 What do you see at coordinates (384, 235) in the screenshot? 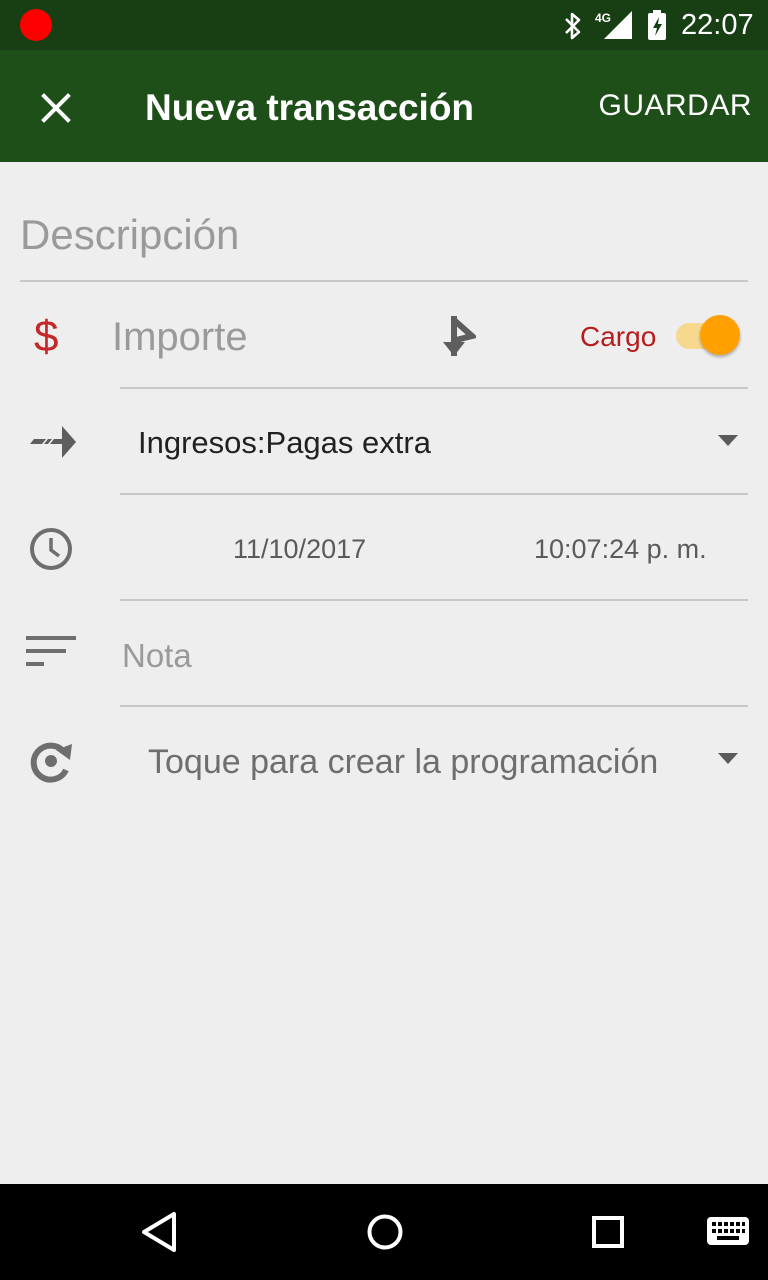
I see `description-input: Descripción` at bounding box center [384, 235].